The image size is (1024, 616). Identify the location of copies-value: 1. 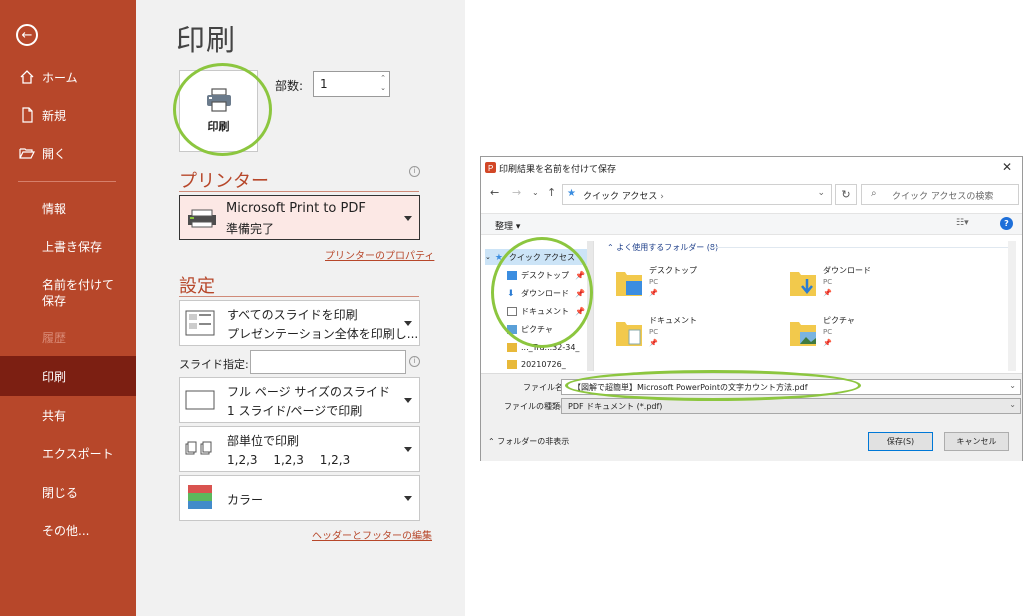
(324, 84).